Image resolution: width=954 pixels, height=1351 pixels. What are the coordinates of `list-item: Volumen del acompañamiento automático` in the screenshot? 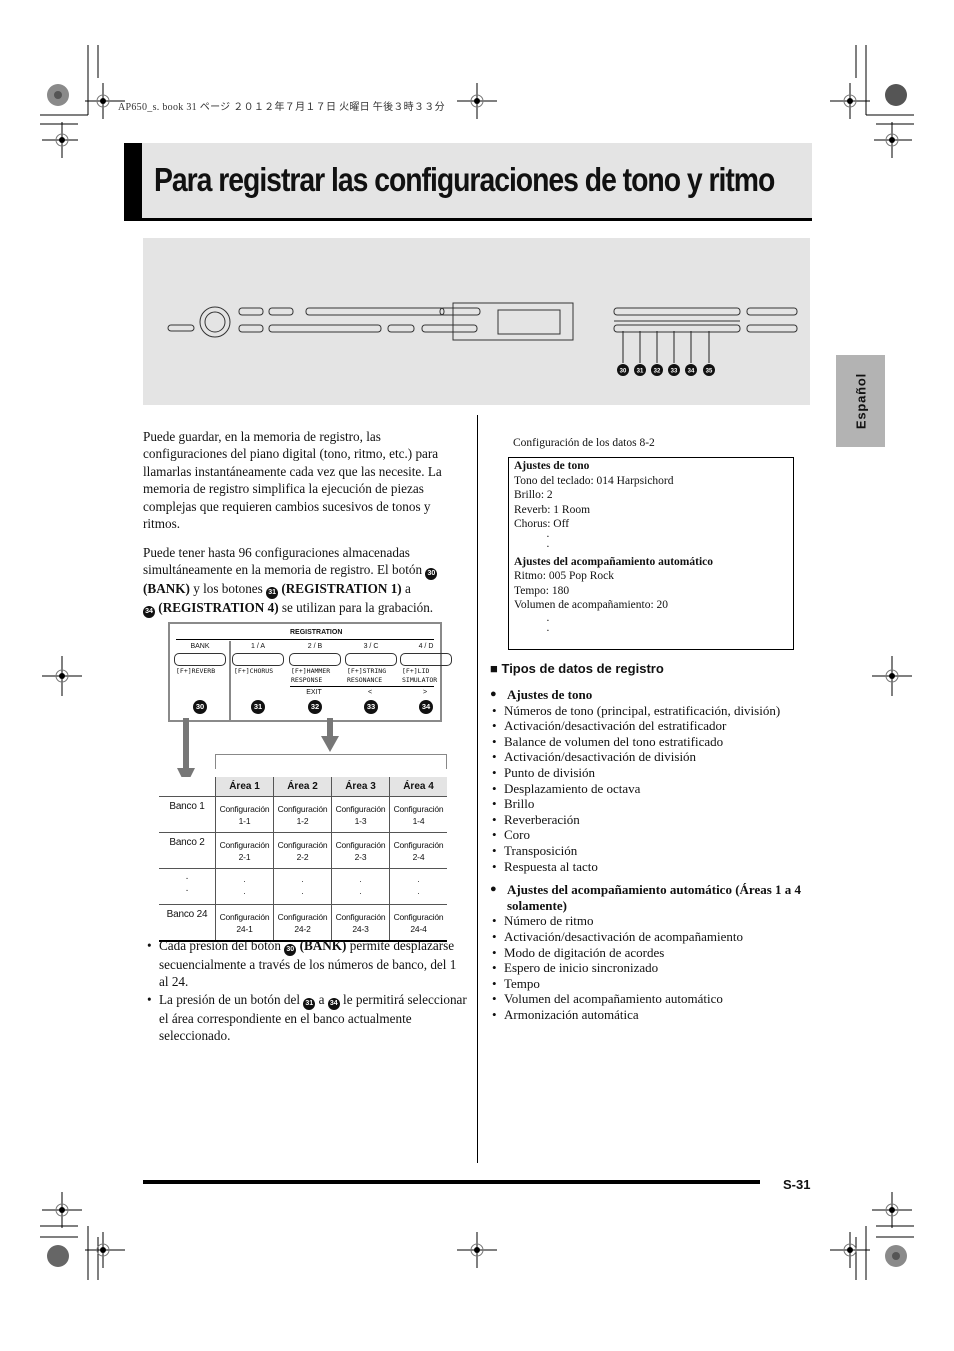 It's located at (650, 999).